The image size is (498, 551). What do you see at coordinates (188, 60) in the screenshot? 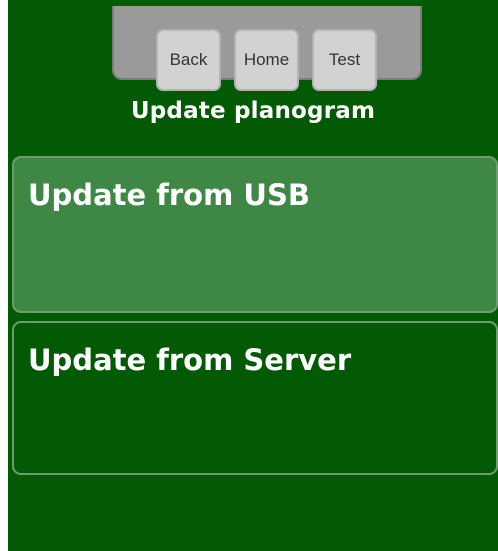
I see `back-button: Back` at bounding box center [188, 60].